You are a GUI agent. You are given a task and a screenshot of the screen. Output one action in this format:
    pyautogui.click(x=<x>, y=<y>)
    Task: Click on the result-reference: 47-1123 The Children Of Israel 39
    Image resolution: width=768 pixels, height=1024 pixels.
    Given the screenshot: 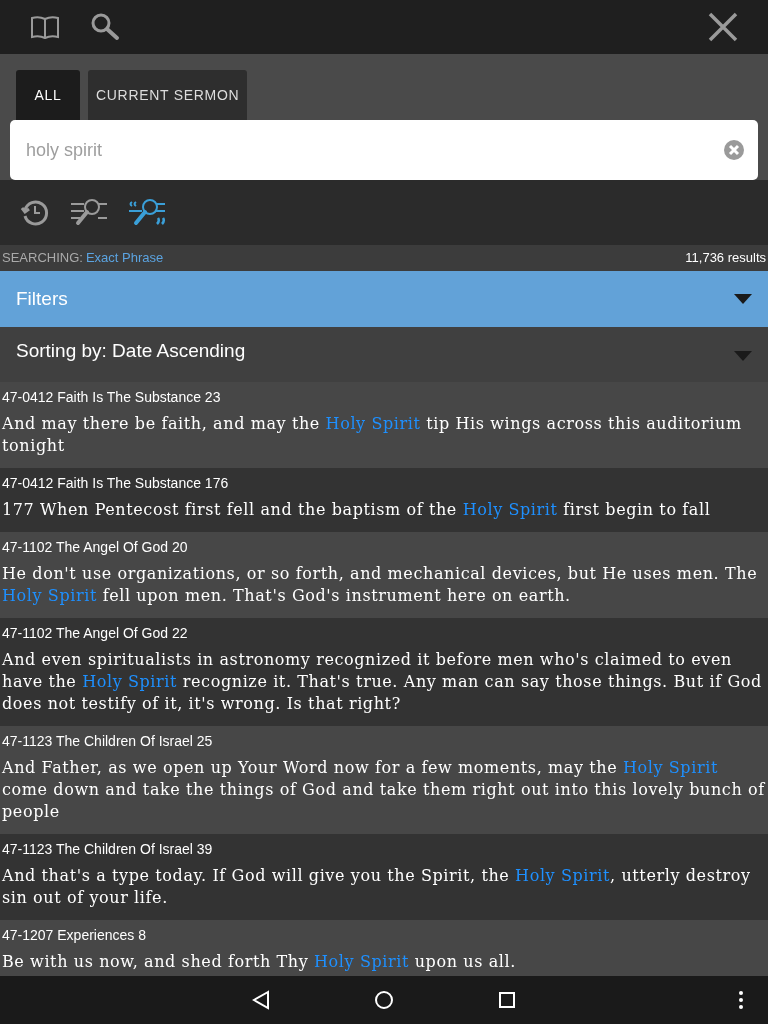 What is the action you would take?
    pyautogui.click(x=108, y=849)
    